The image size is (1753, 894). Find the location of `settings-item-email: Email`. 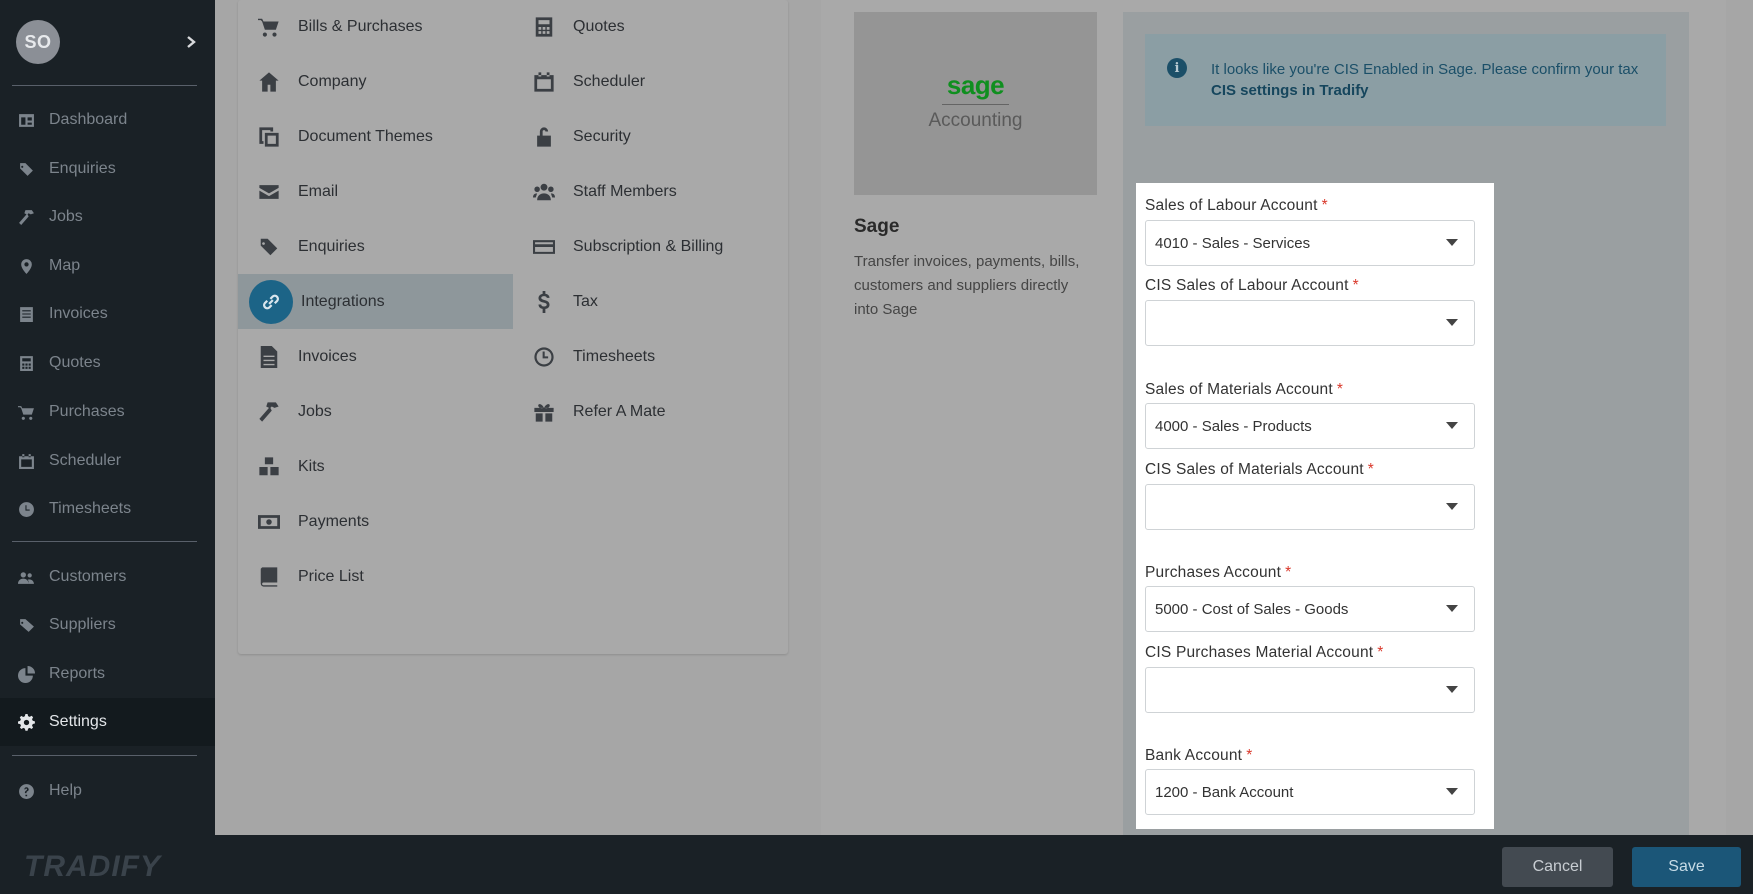

settings-item-email: Email is located at coordinates (375, 191).